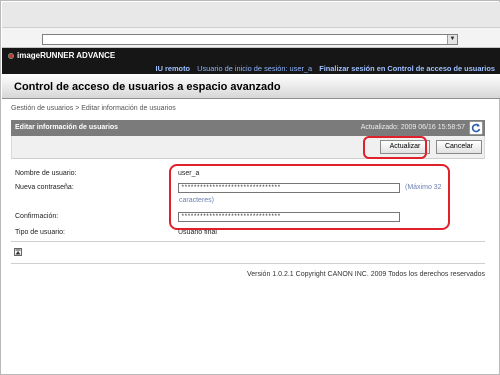  What do you see at coordinates (197, 232) in the screenshot?
I see `user-type-value: Usuario final` at bounding box center [197, 232].